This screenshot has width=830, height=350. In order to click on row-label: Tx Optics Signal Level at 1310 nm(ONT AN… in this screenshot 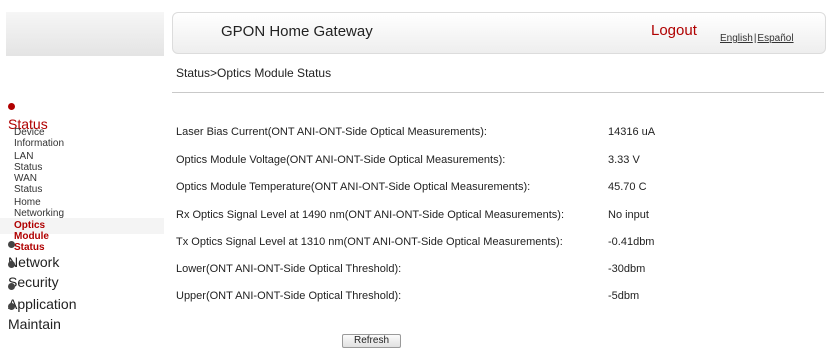, I will do `click(369, 242)`.